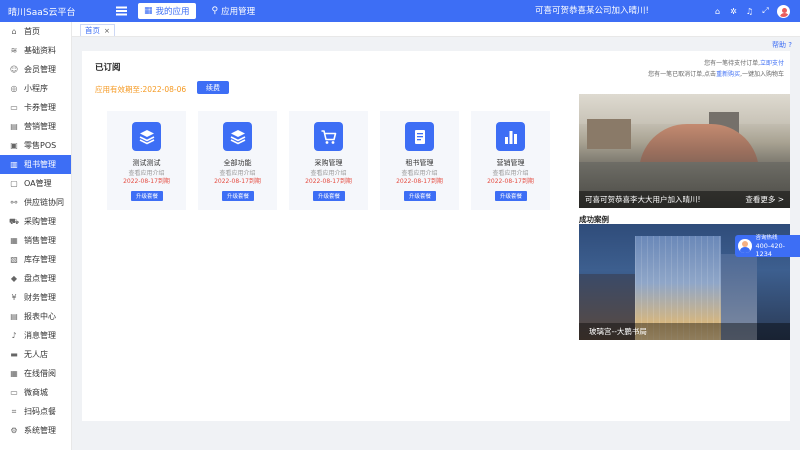 This screenshot has width=800, height=450. I want to click on case-caption: 玻璃宫--大鹏书局, so click(684, 331).